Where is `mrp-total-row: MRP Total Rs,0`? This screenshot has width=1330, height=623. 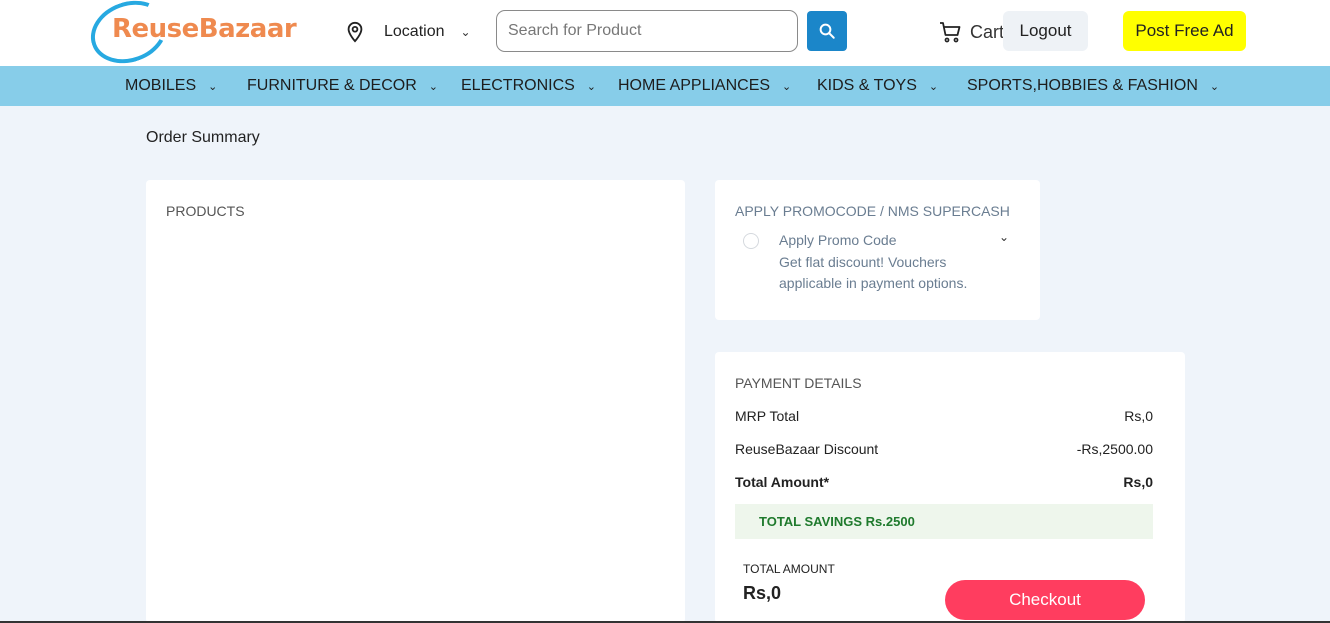 mrp-total-row: MRP Total Rs,0 is located at coordinates (944, 416).